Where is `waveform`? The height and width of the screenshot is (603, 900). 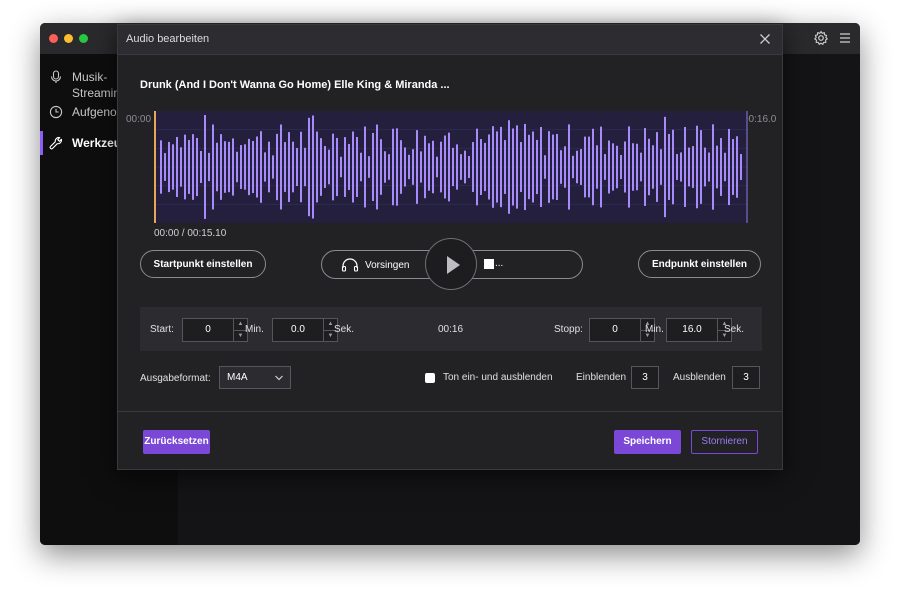
waveform is located at coordinates (451, 167).